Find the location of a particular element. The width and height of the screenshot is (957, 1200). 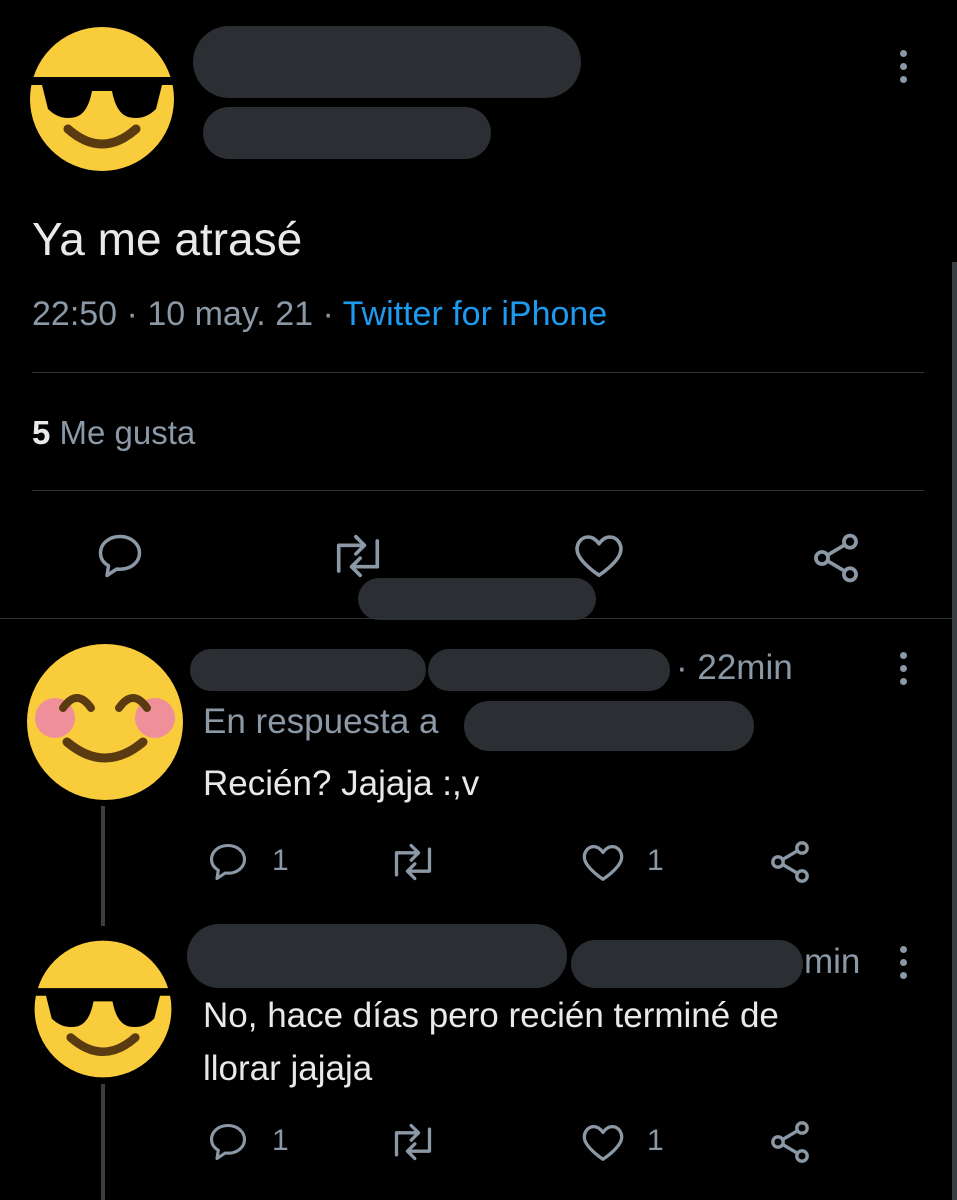

likes-stat: 5 Me gusta is located at coordinates (113, 433).